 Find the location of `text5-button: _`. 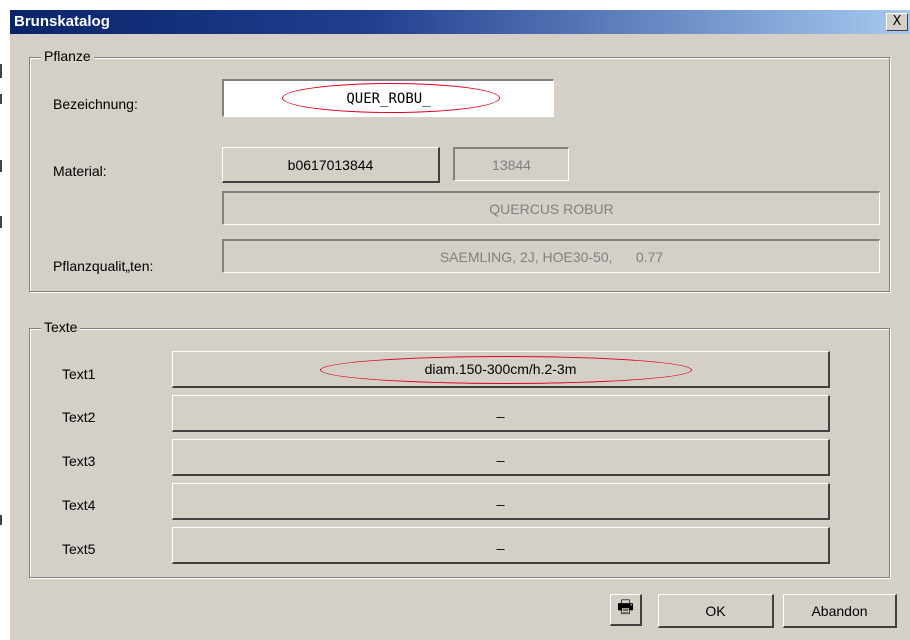

text5-button: _ is located at coordinates (501, 545).